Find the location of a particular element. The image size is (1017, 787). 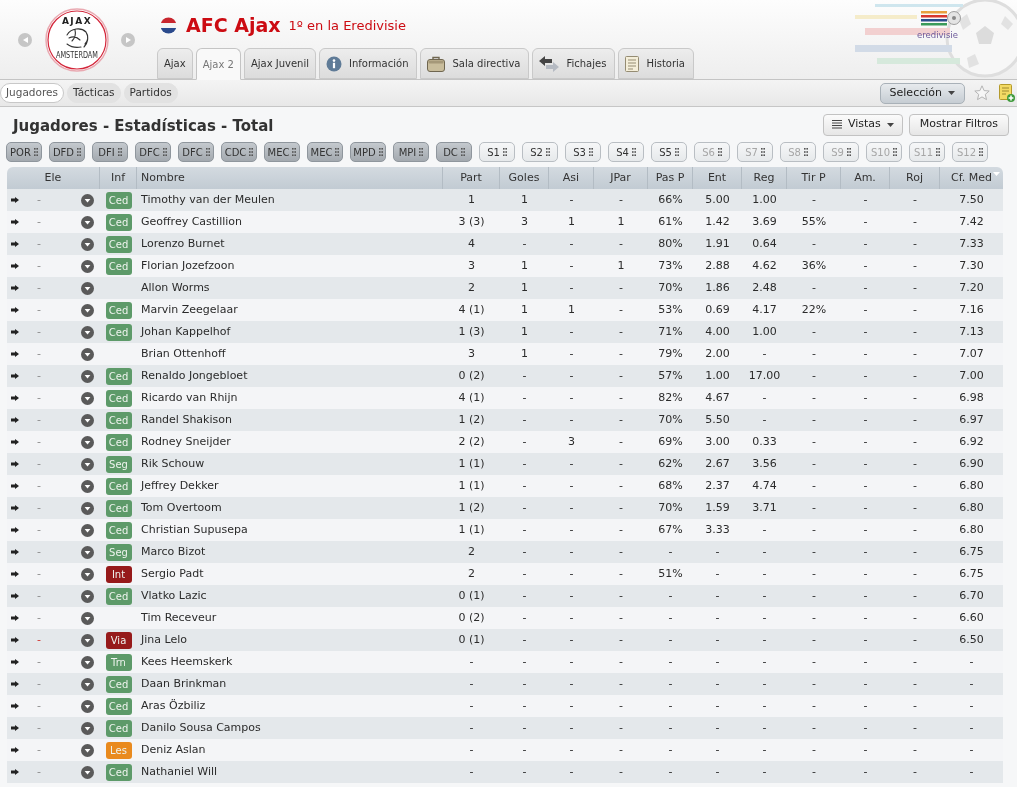

column-header: Pas P is located at coordinates (670, 178).